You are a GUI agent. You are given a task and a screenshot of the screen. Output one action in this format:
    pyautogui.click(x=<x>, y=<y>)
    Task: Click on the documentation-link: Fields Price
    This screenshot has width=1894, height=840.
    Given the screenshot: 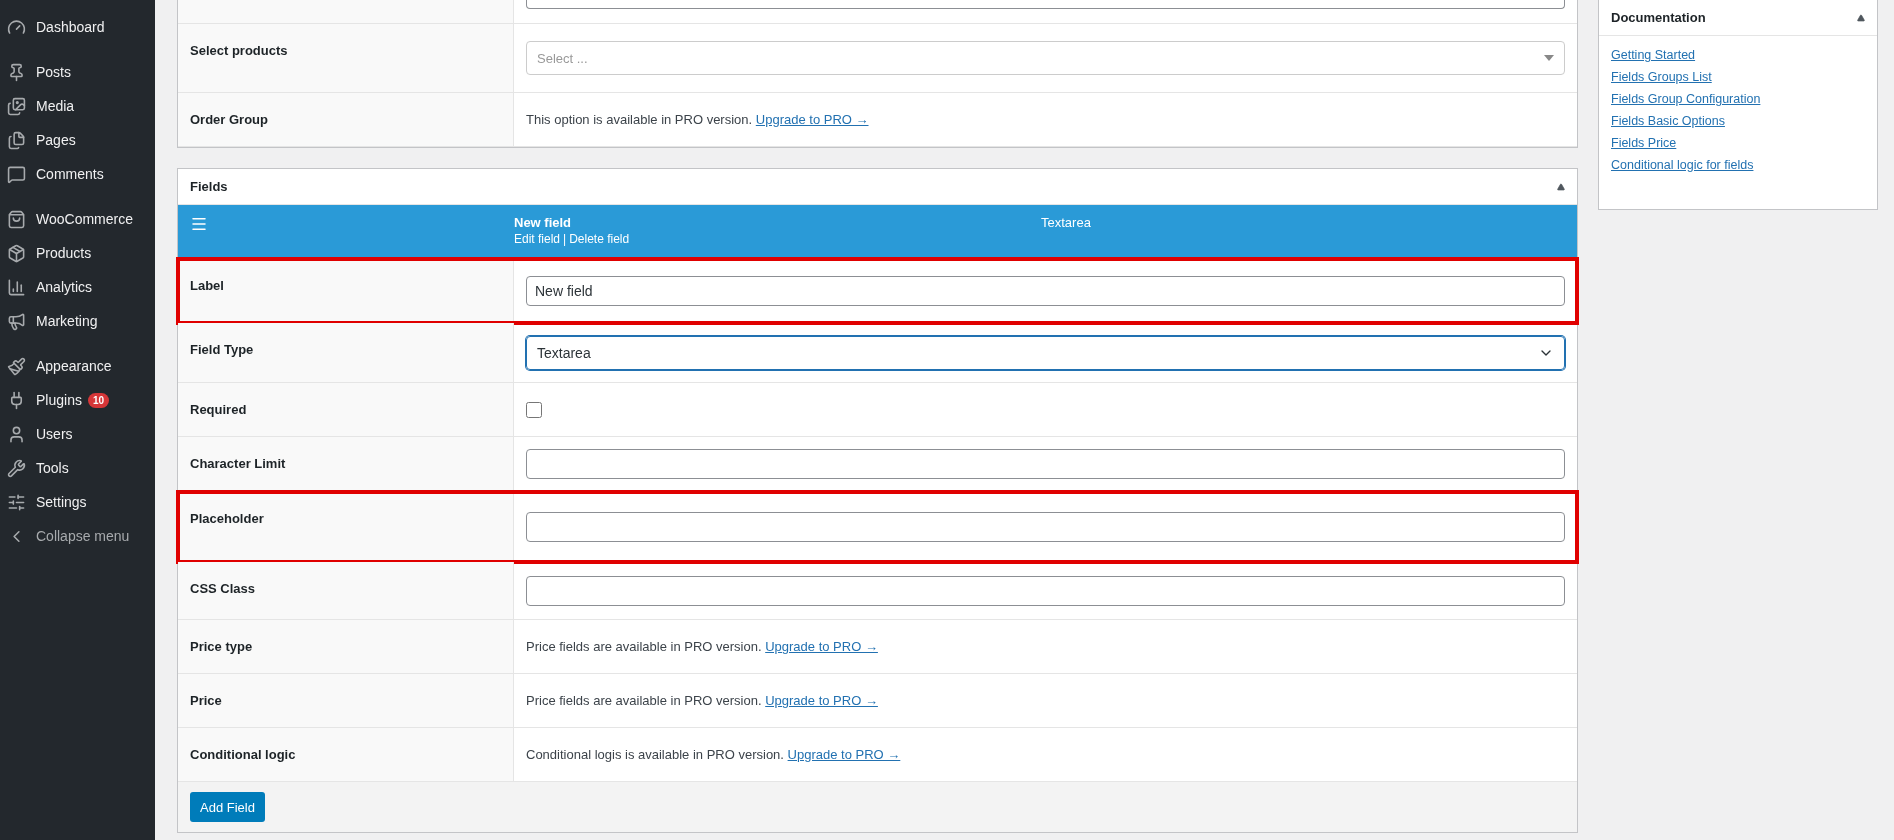 What is the action you would take?
    pyautogui.click(x=1738, y=143)
    